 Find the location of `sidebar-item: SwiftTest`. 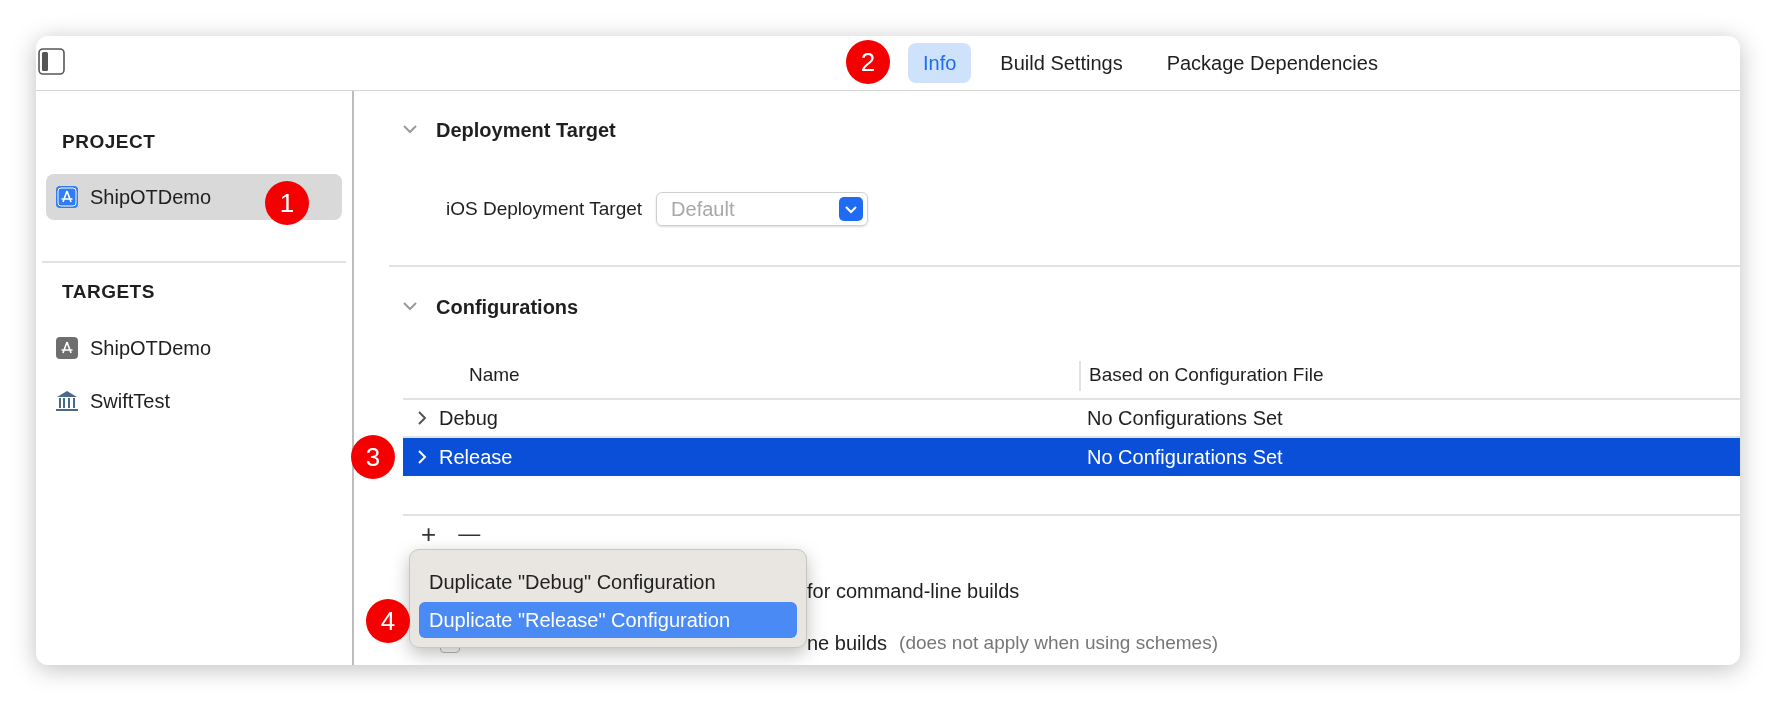

sidebar-item: SwiftTest is located at coordinates (194, 401).